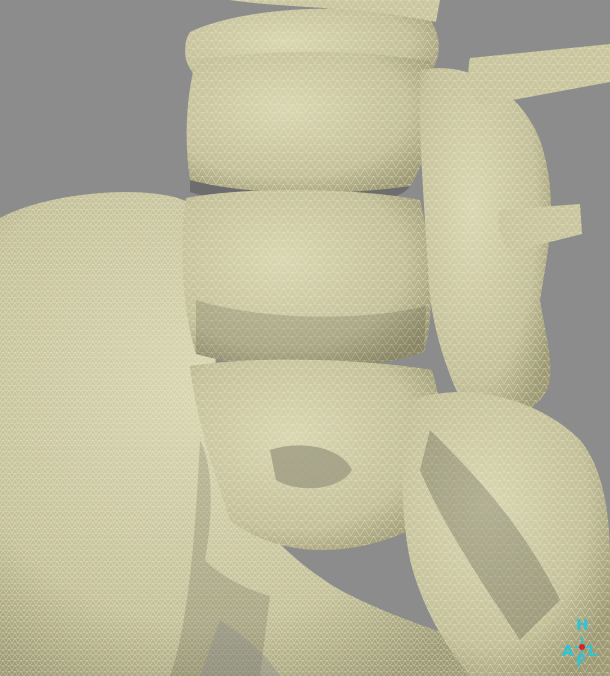 This screenshot has height=676, width=610. I want to click on orientation-label-left: A, so click(568, 651).